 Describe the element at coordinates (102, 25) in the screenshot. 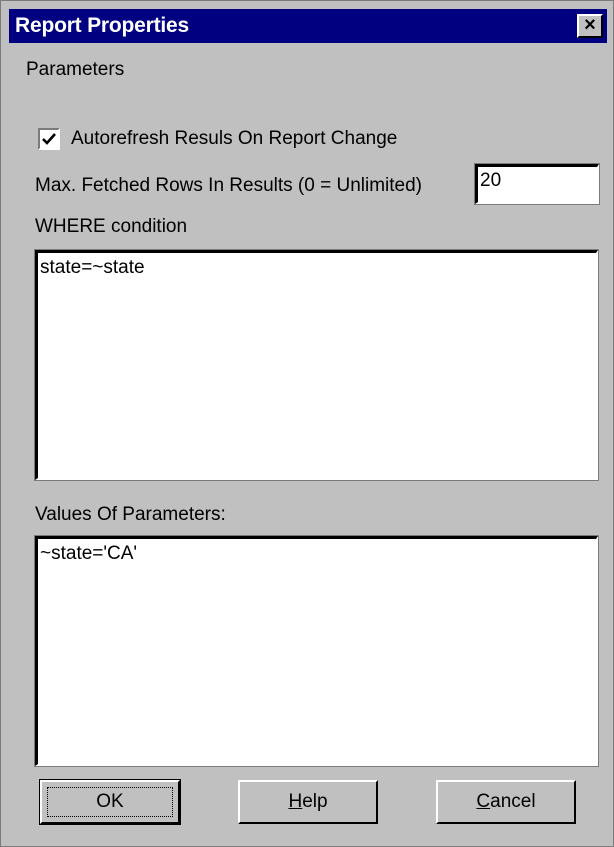

I see `dialog-title: Report Properties` at that location.